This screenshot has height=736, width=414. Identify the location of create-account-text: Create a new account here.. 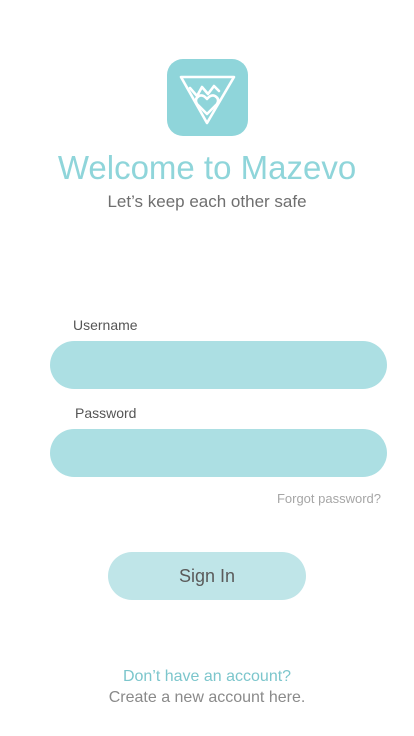
(207, 697).